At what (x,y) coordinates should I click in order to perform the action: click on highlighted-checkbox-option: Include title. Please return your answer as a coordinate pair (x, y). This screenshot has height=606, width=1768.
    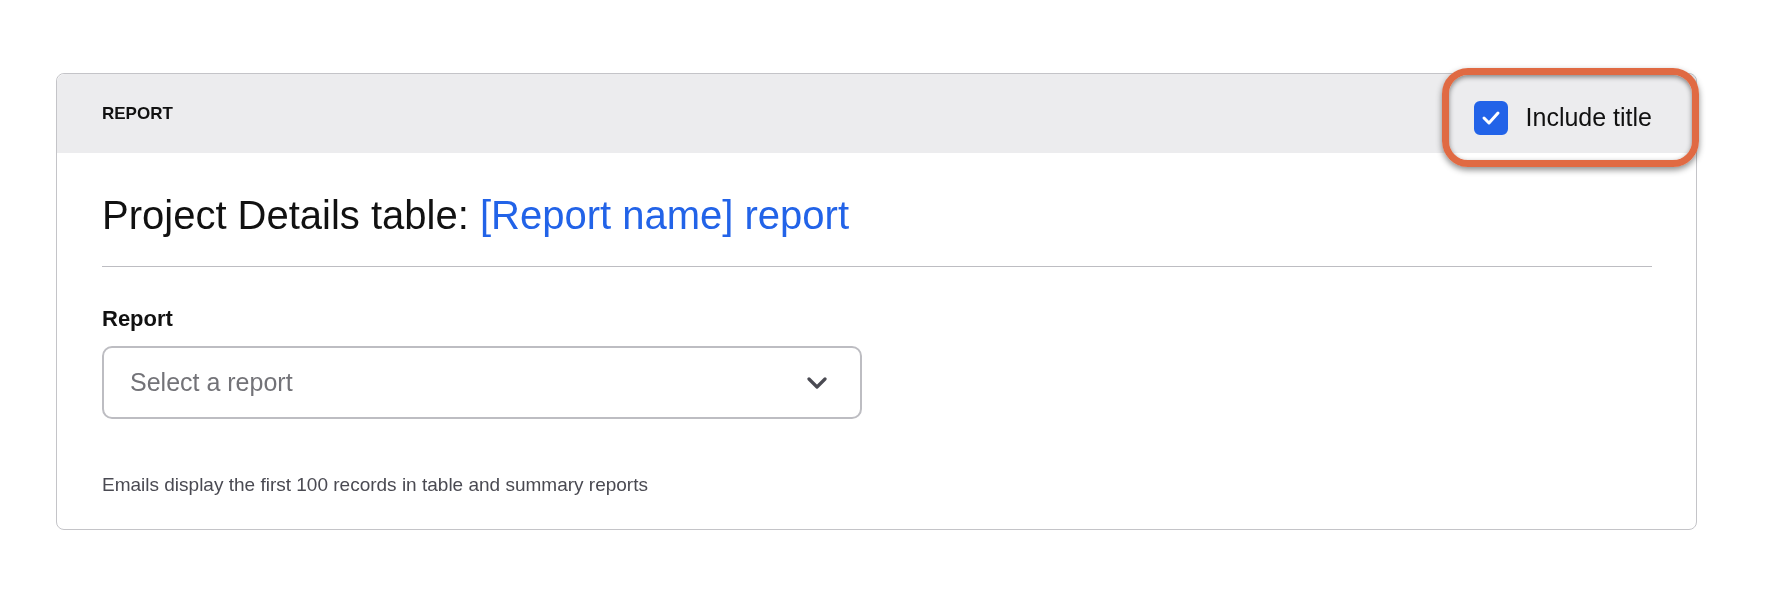
    Looking at the image, I should click on (1570, 117).